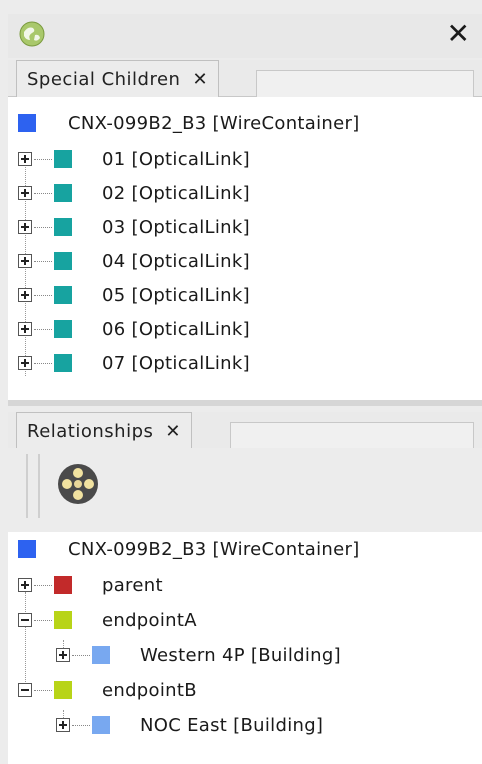  I want to click on panel-splitter, so click(245, 403).